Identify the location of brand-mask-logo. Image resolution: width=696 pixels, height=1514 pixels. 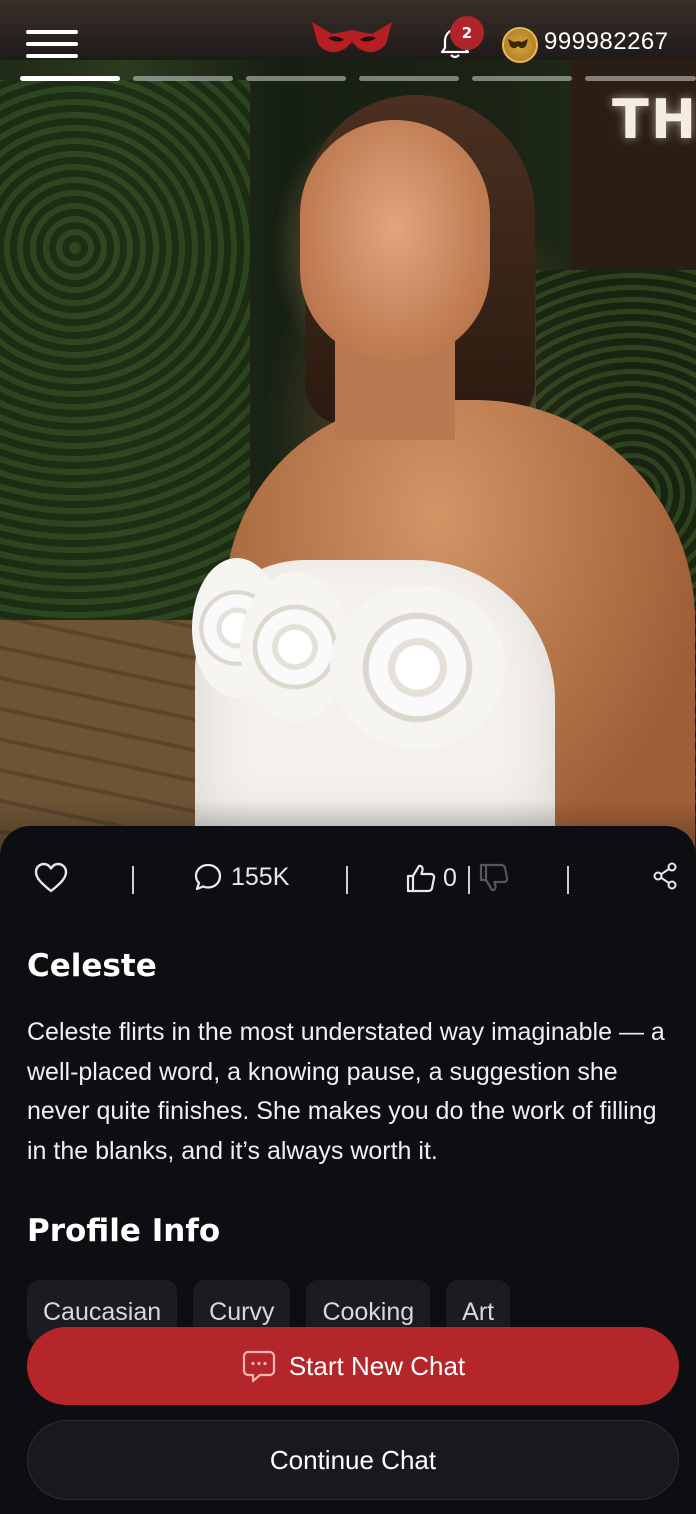
(352, 38).